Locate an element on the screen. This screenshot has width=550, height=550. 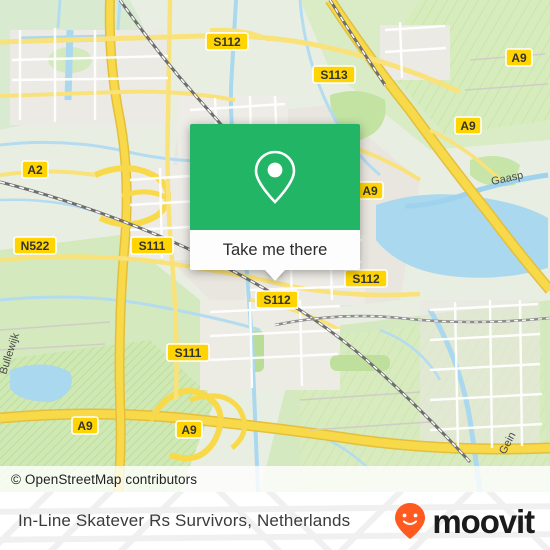
popup-tail is located at coordinates (275, 275).